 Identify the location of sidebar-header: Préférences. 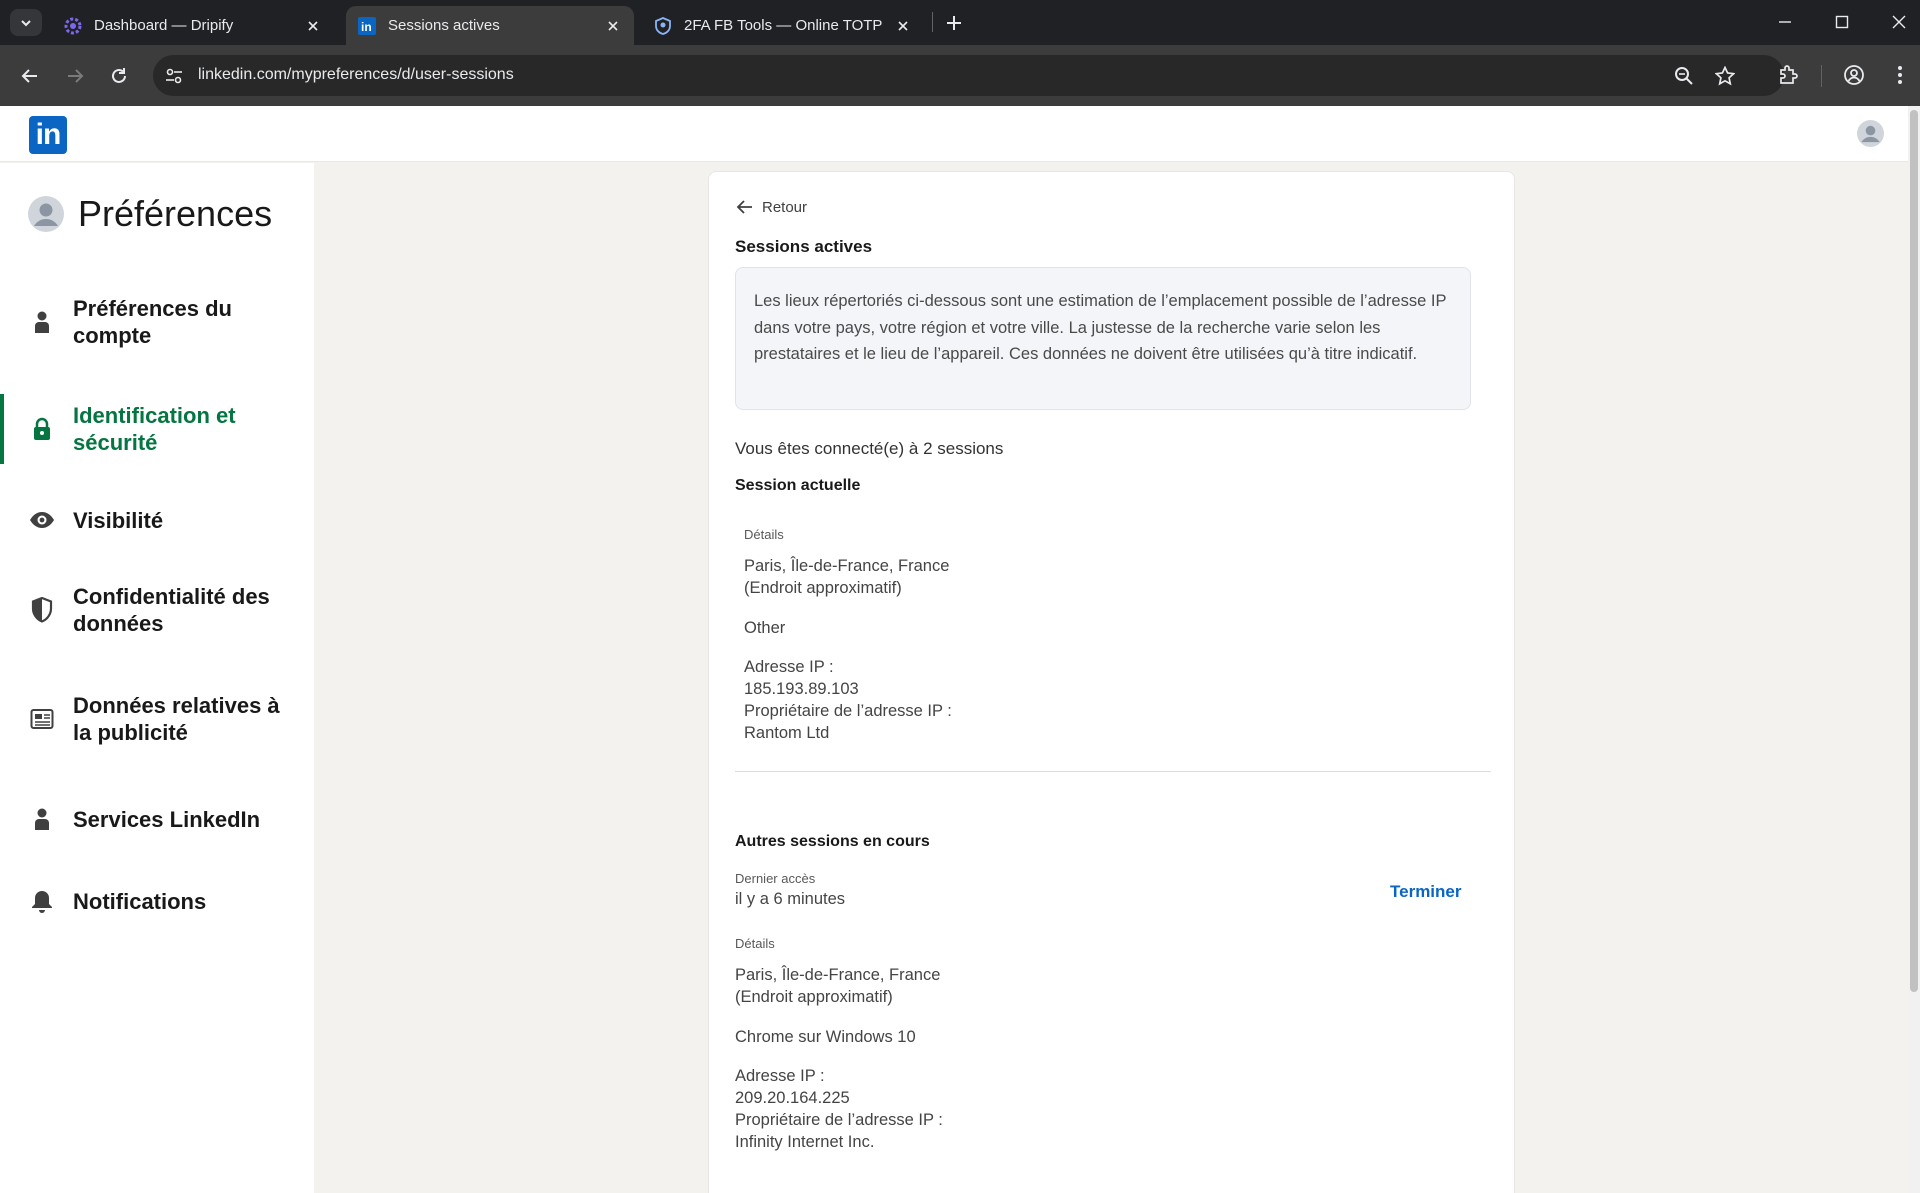
(150, 214).